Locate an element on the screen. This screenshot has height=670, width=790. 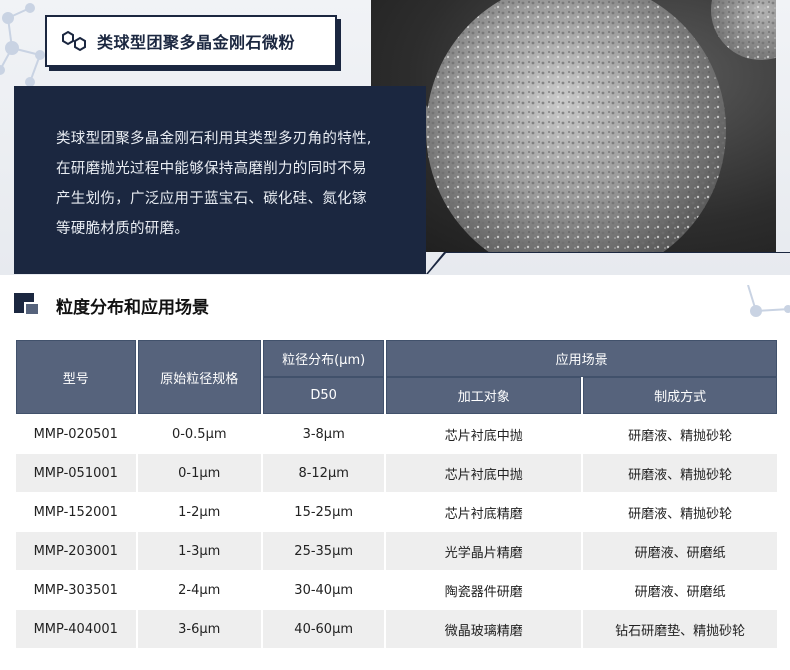
cell-raw: 1-3μm is located at coordinates (199, 550).